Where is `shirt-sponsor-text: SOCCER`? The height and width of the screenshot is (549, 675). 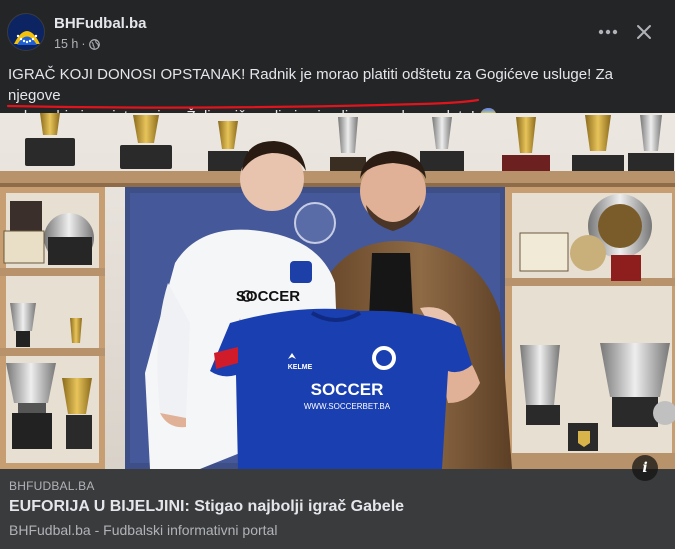
shirt-sponsor-text: SOCCER is located at coordinates (347, 389).